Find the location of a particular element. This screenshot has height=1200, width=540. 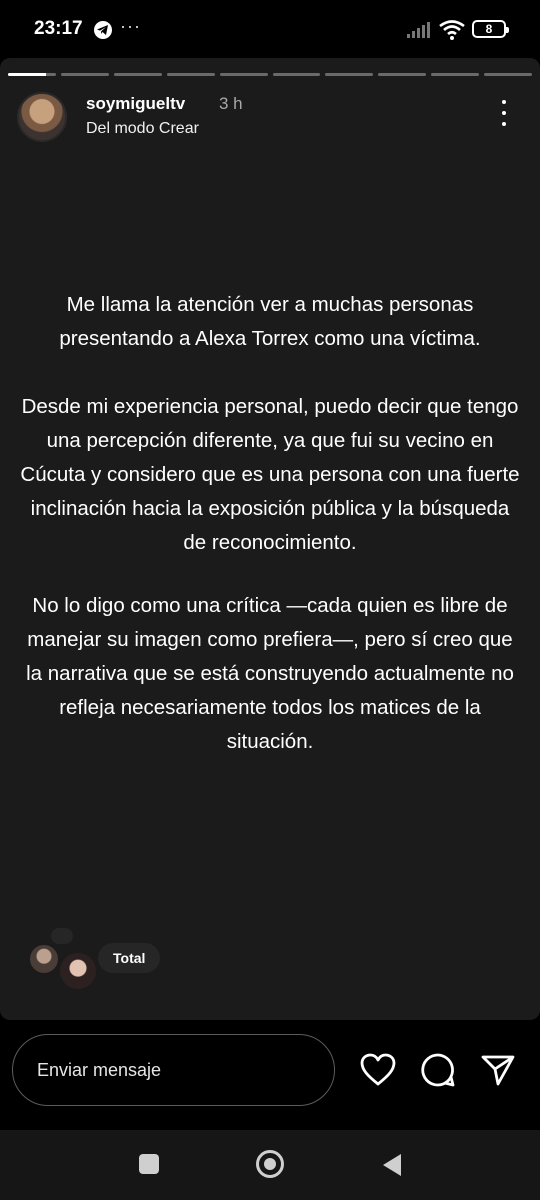

status-time: 23:17 is located at coordinates (58, 28).